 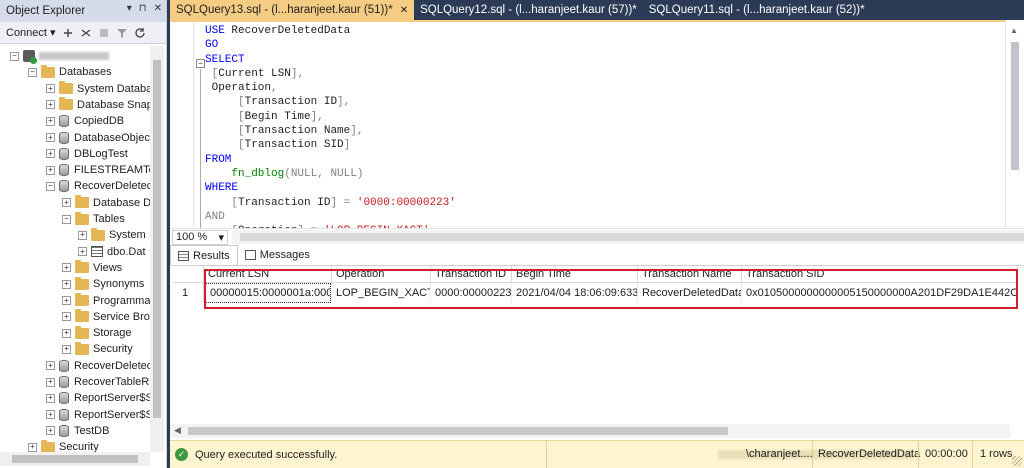 I want to click on editor-vertical-scrollbar: ▲, so click(x=1014, y=124).